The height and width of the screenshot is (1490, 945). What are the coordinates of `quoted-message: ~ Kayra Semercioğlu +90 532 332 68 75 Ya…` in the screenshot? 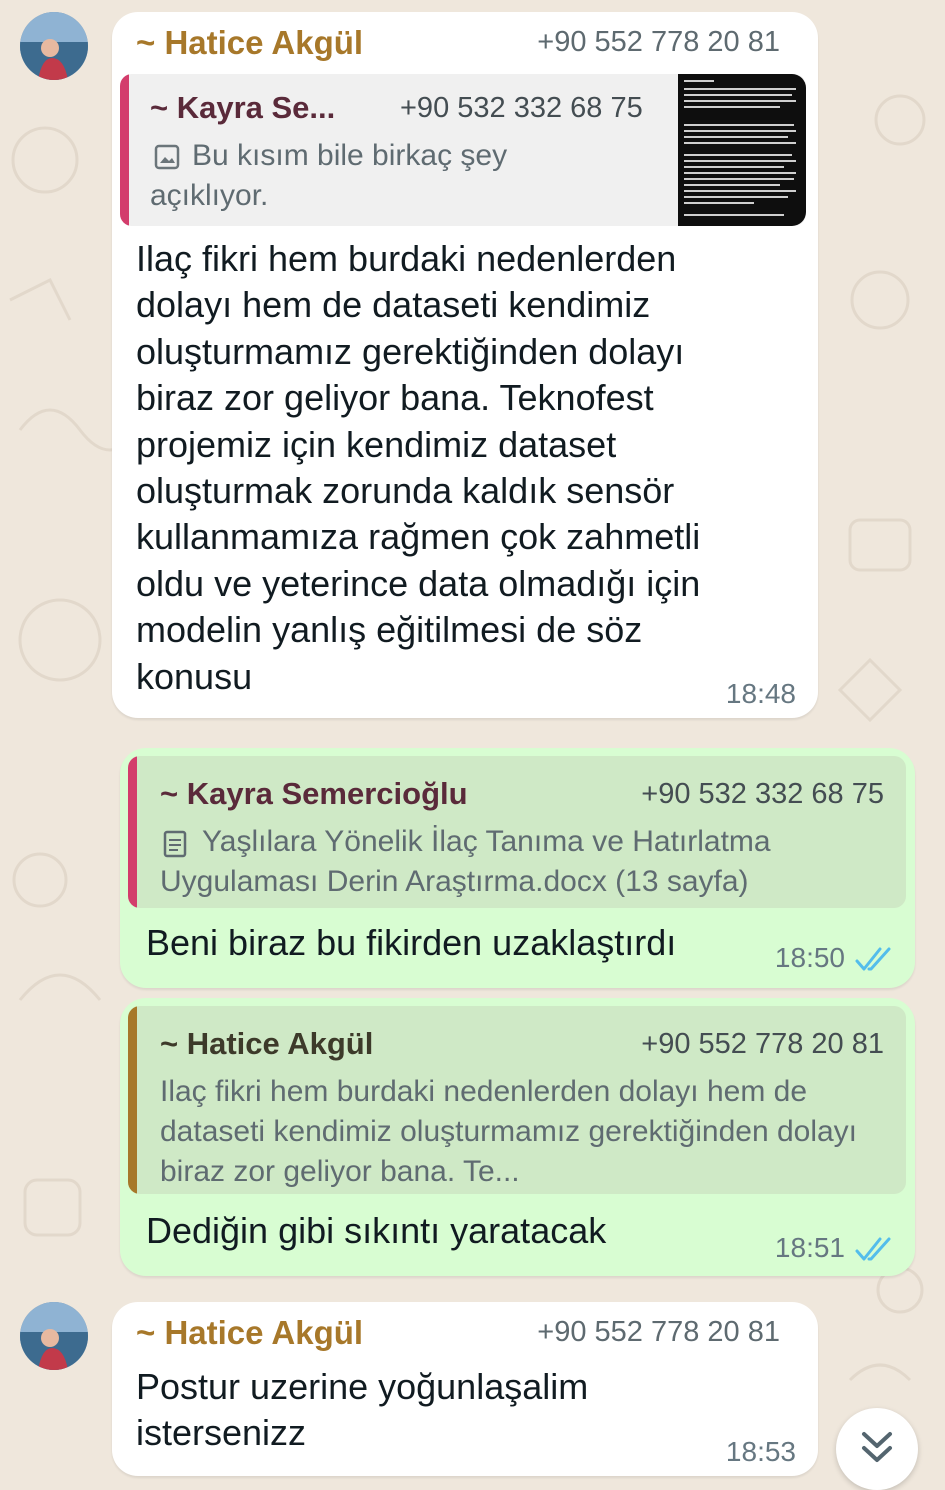 It's located at (517, 832).